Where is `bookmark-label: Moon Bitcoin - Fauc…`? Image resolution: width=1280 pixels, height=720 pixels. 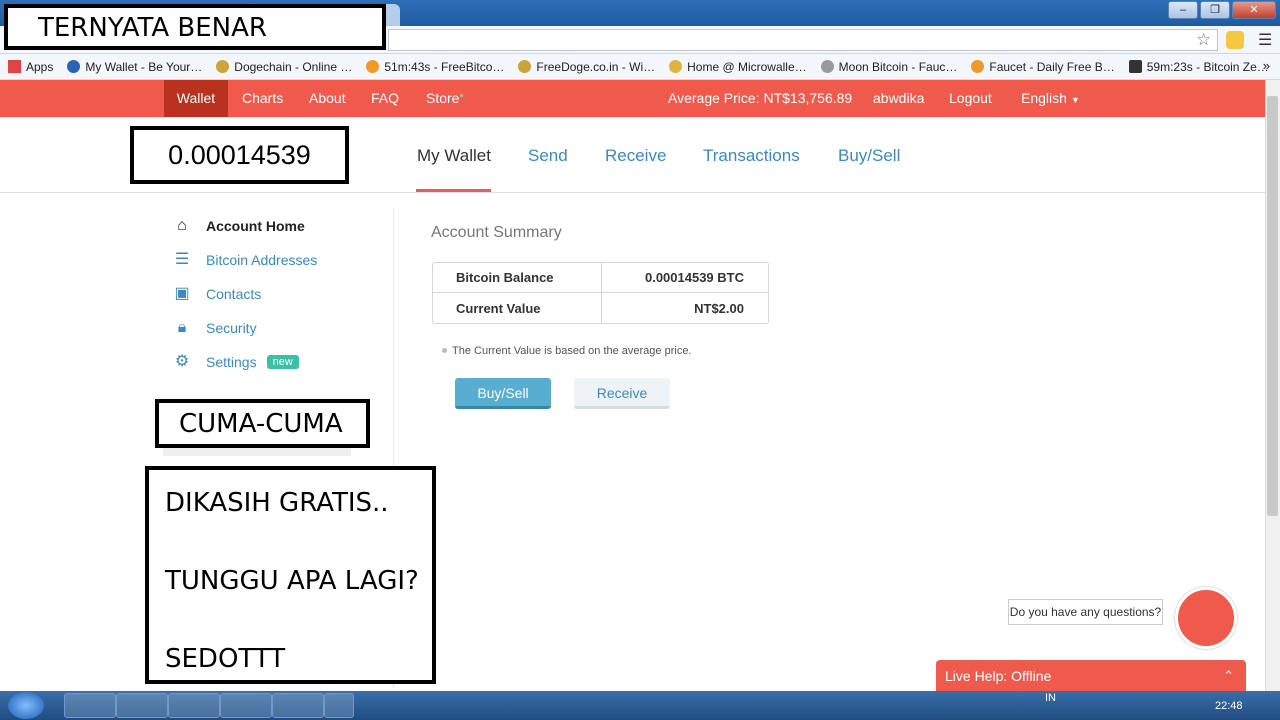
bookmark-label: Moon Bitcoin - Fauc… is located at coordinates (898, 66).